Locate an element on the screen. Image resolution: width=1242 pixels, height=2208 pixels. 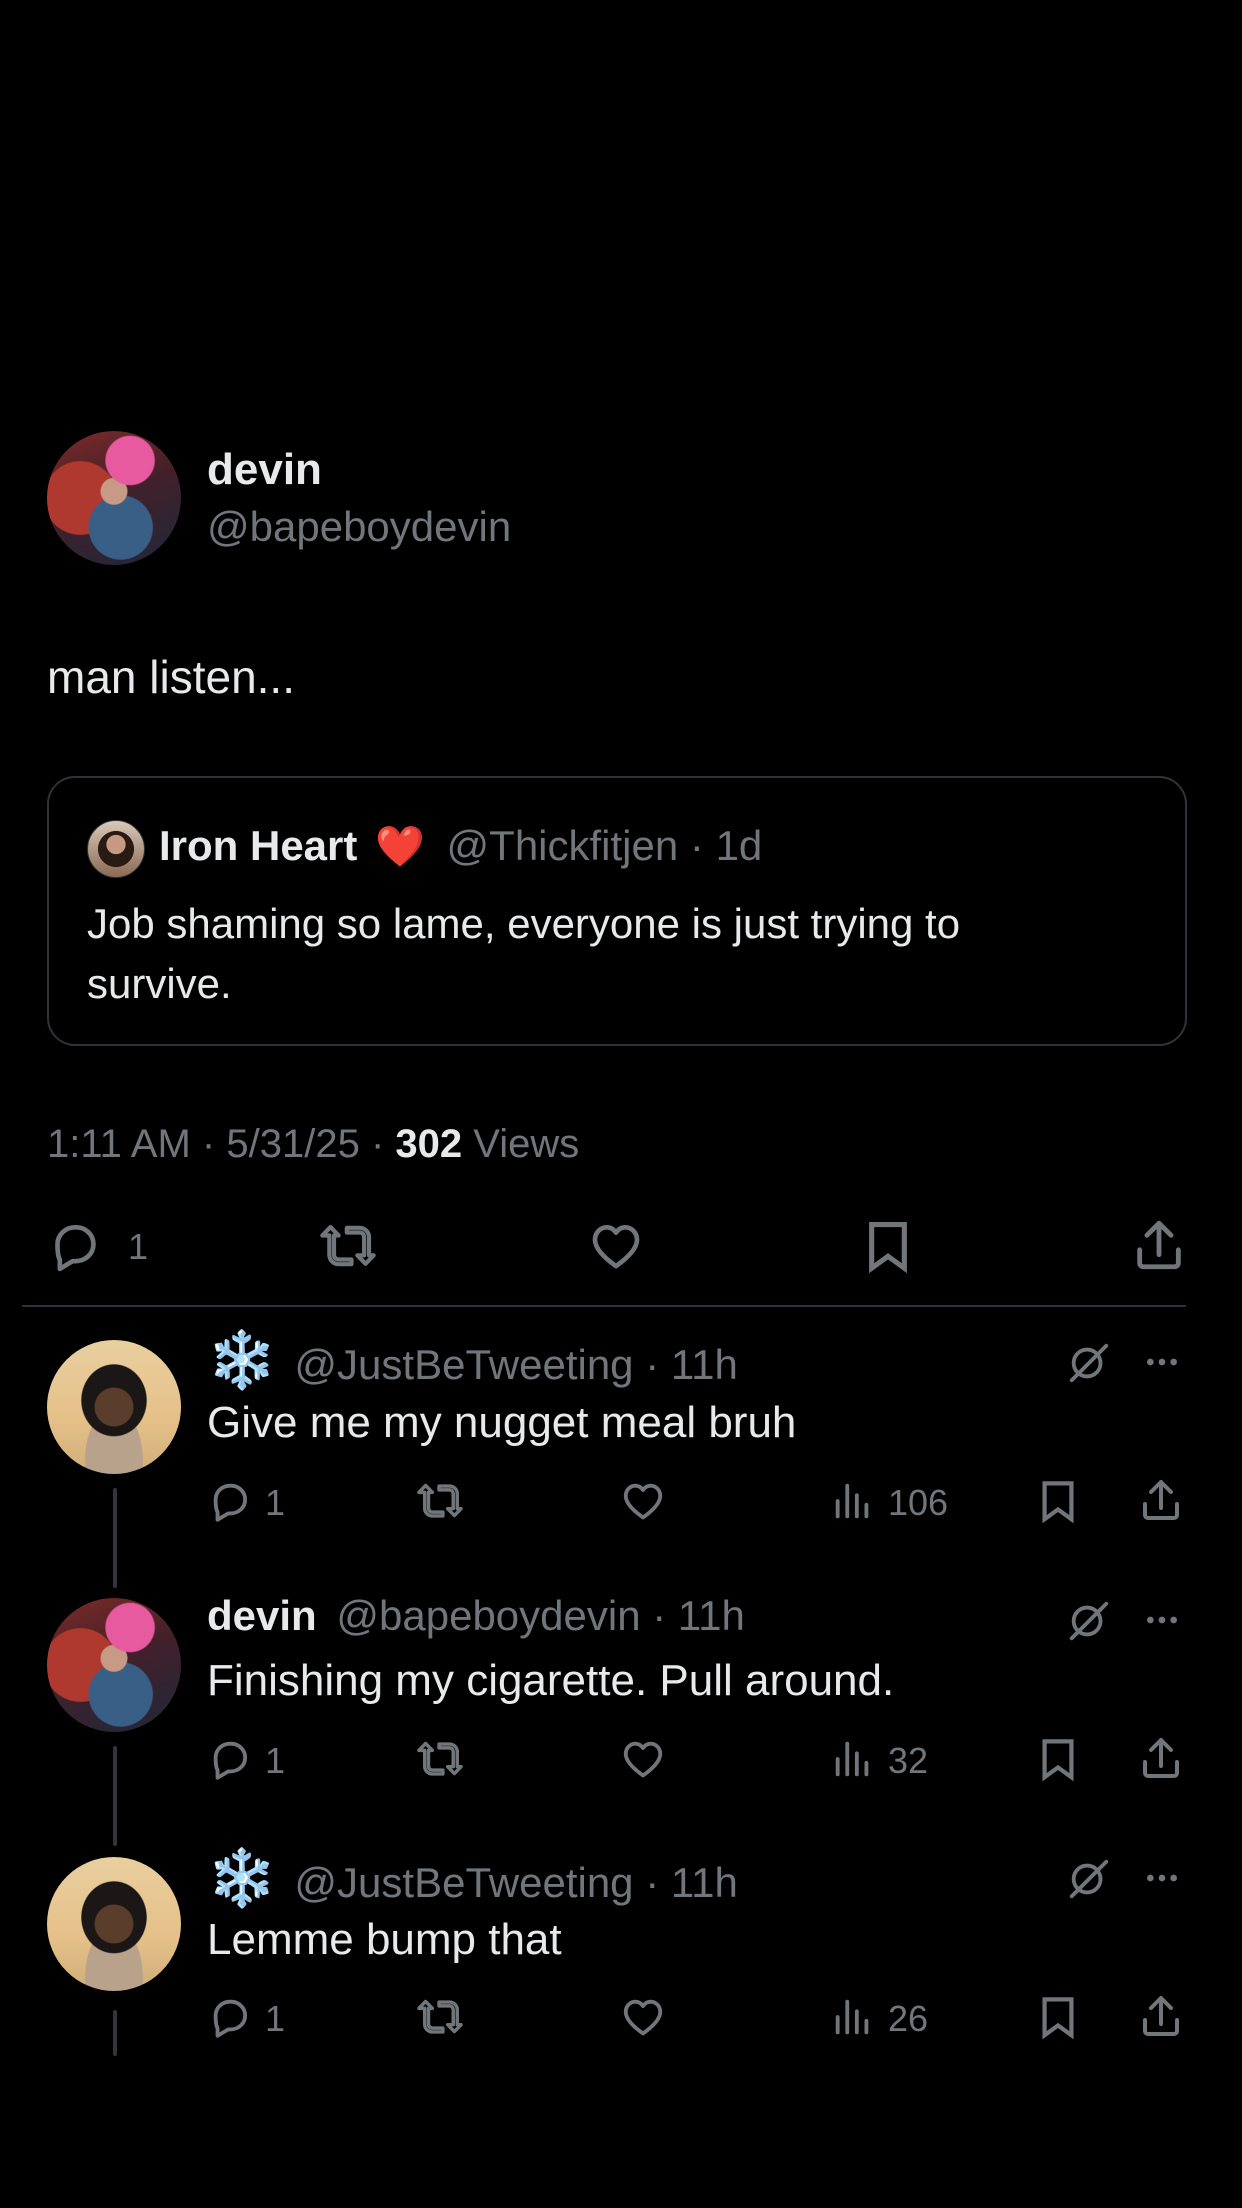
quote-age: 1d is located at coordinates (739, 845).